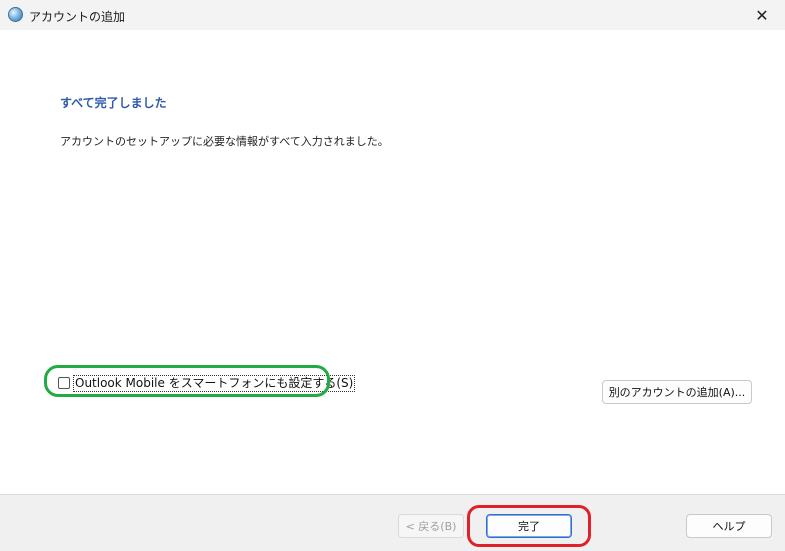  I want to click on globe-icon, so click(15, 14).